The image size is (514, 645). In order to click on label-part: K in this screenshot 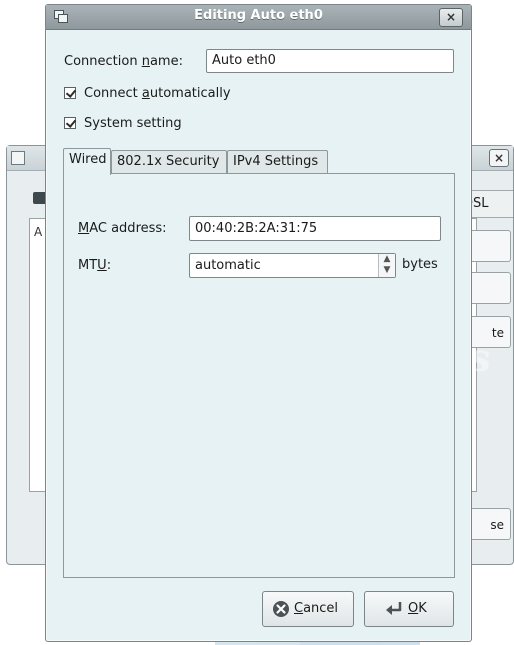, I will do `click(422, 608)`.